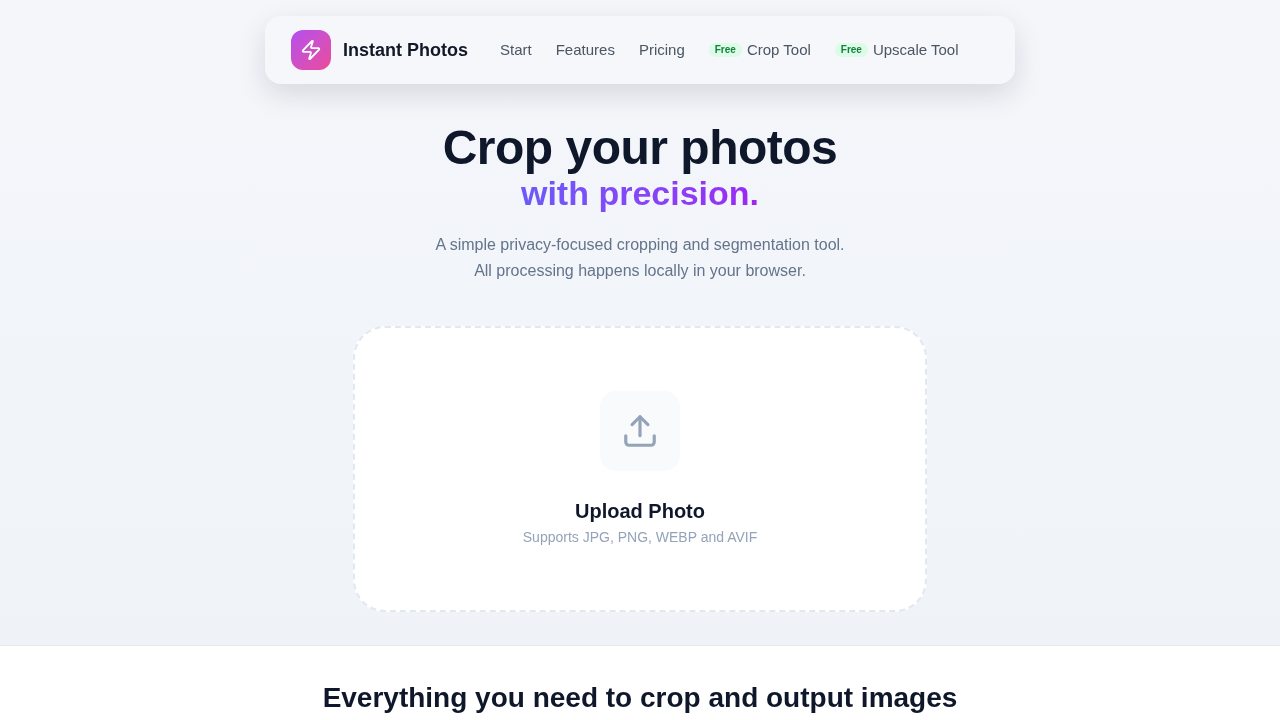 This screenshot has width=1280, height=720. What do you see at coordinates (759, 50) in the screenshot?
I see `nav-link: Free Crop Tool` at bounding box center [759, 50].